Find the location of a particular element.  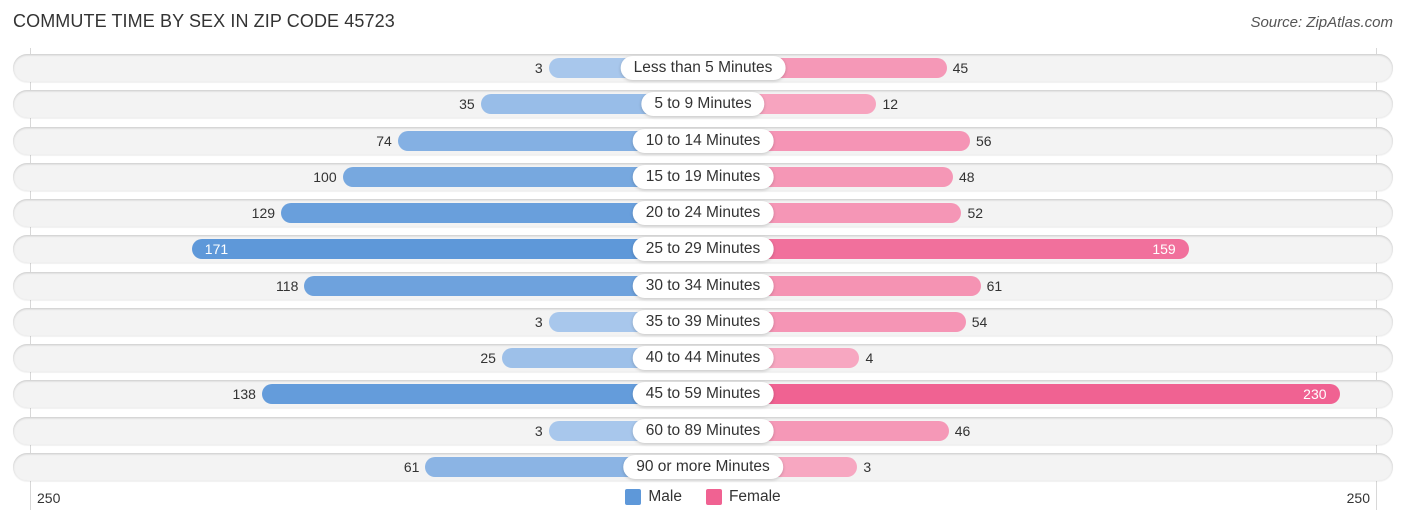

value-label-male: 118 is located at coordinates (287, 285).